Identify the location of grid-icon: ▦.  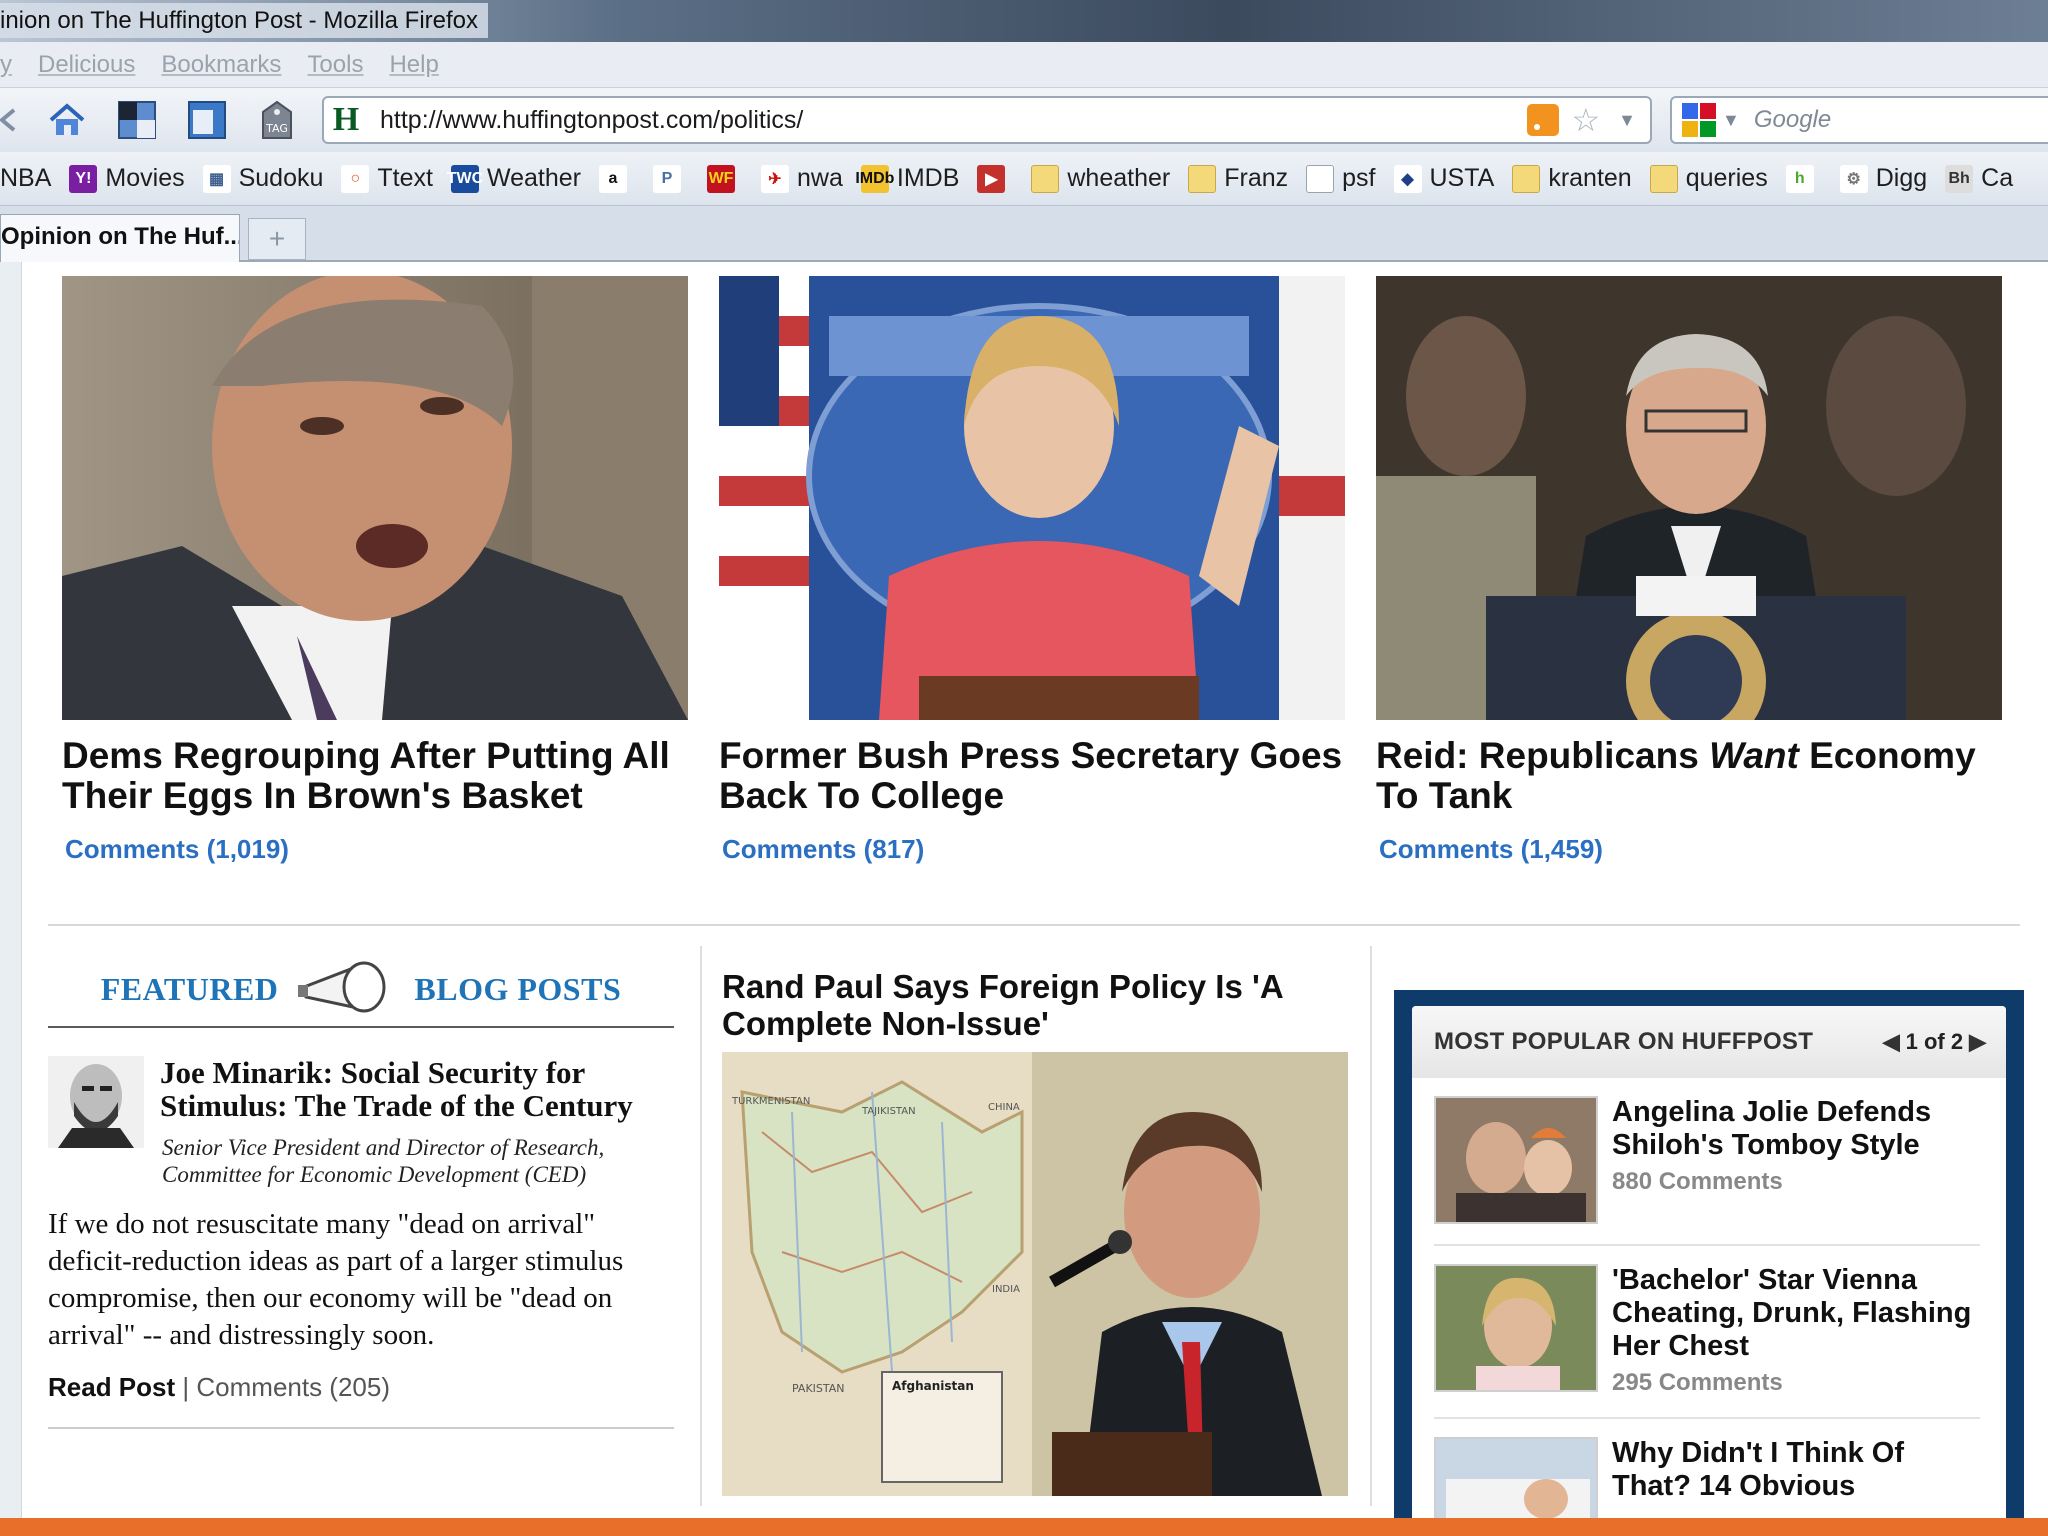
(216, 178).